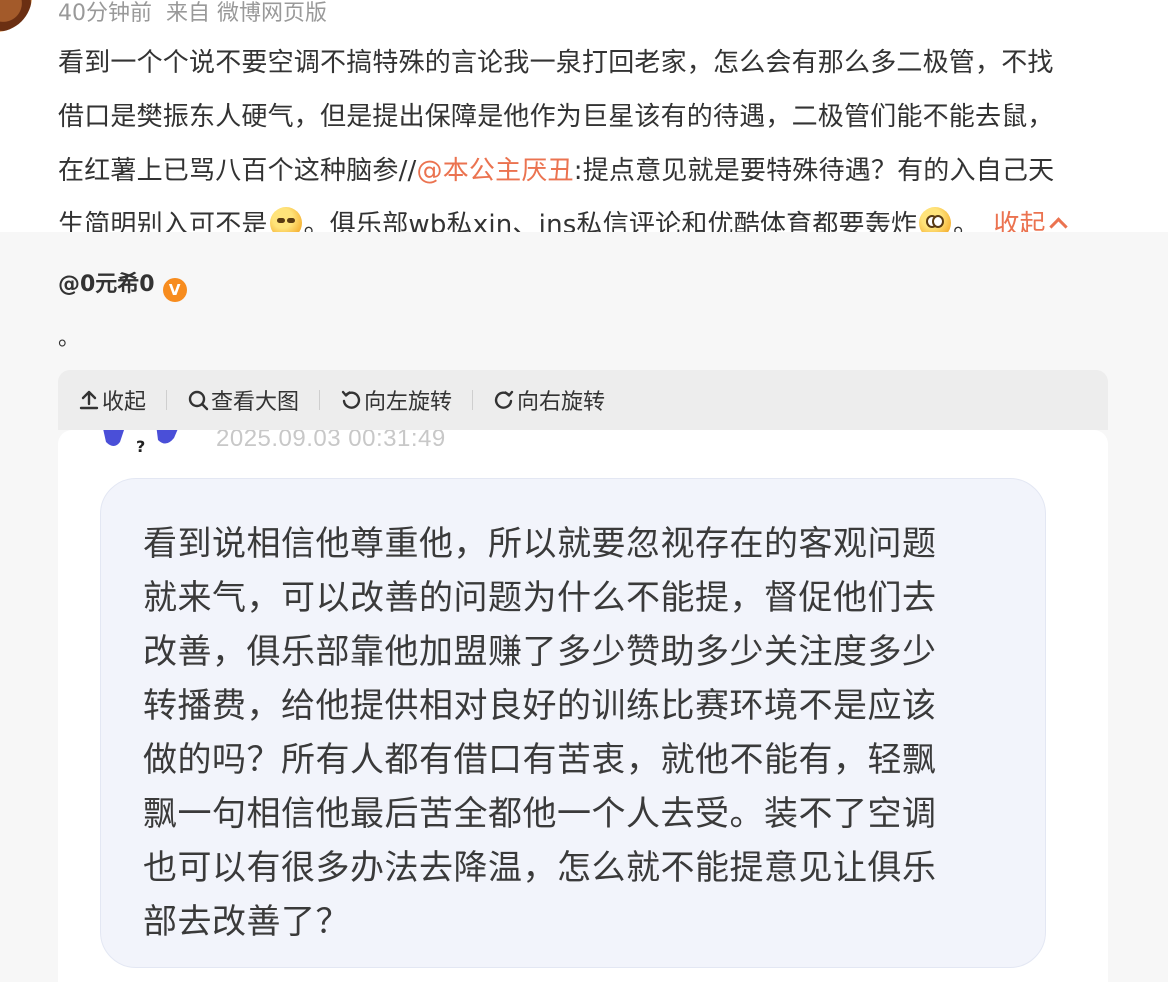 This screenshot has height=982, width=1168. Describe the element at coordinates (814, 171) in the screenshot. I see `post-text-segment: :提点意见就是要特殊待遇？有的入自己天` at that location.